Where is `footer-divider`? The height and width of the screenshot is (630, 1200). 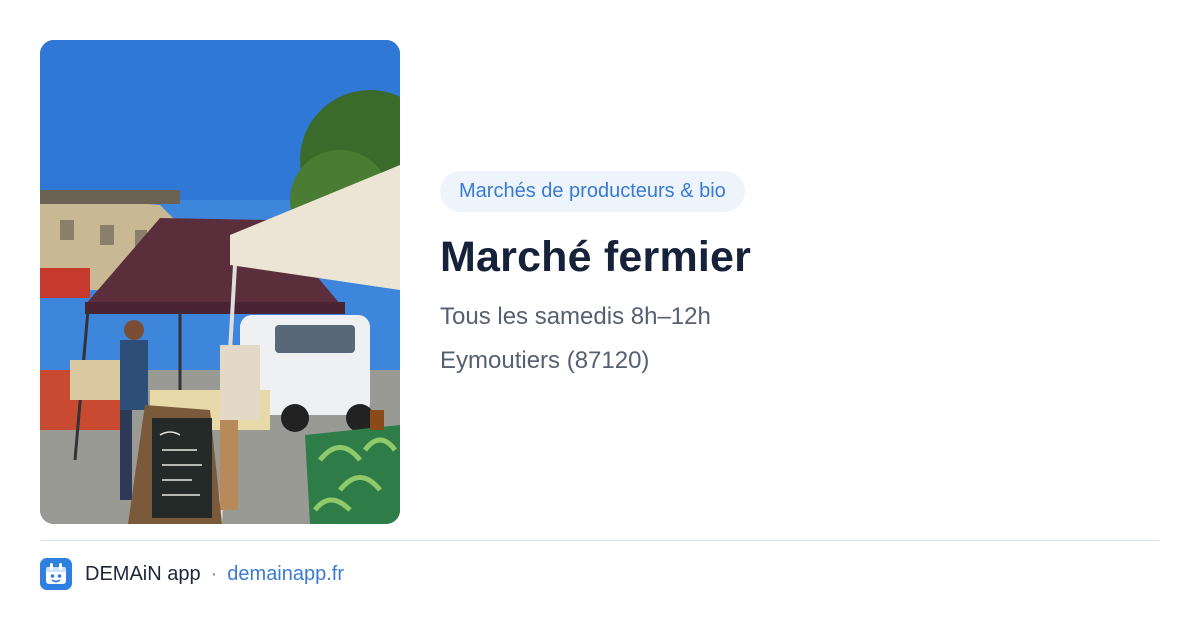 footer-divider is located at coordinates (600, 540).